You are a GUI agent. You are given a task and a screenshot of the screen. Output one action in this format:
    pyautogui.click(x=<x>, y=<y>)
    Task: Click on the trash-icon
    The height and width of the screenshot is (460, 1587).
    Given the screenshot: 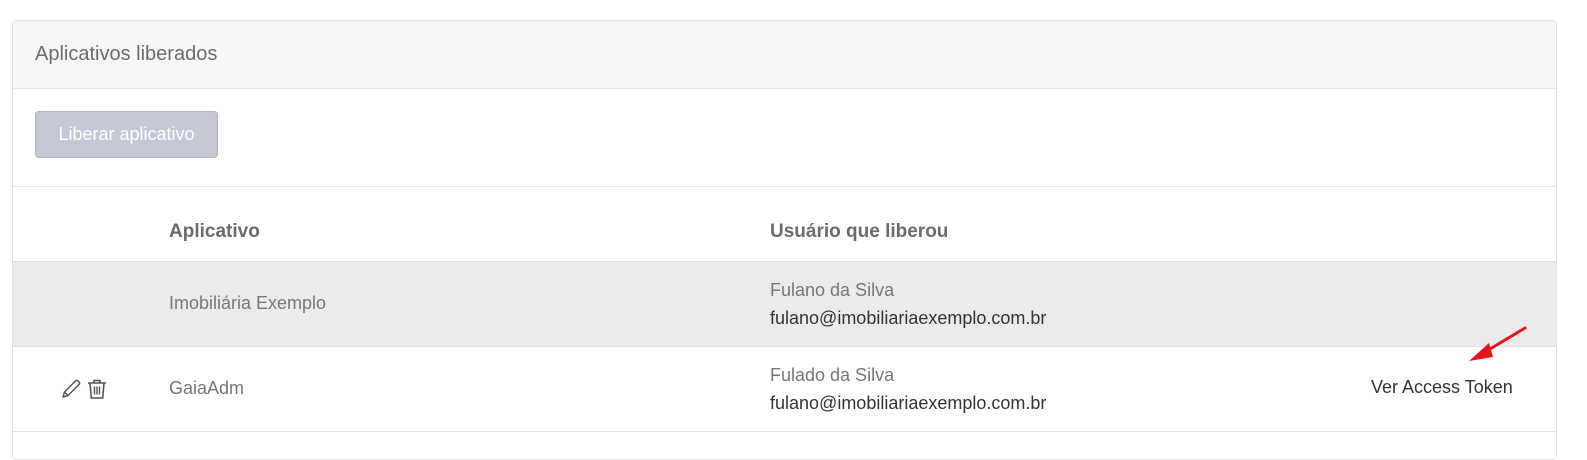 What is the action you would take?
    pyautogui.click(x=97, y=389)
    